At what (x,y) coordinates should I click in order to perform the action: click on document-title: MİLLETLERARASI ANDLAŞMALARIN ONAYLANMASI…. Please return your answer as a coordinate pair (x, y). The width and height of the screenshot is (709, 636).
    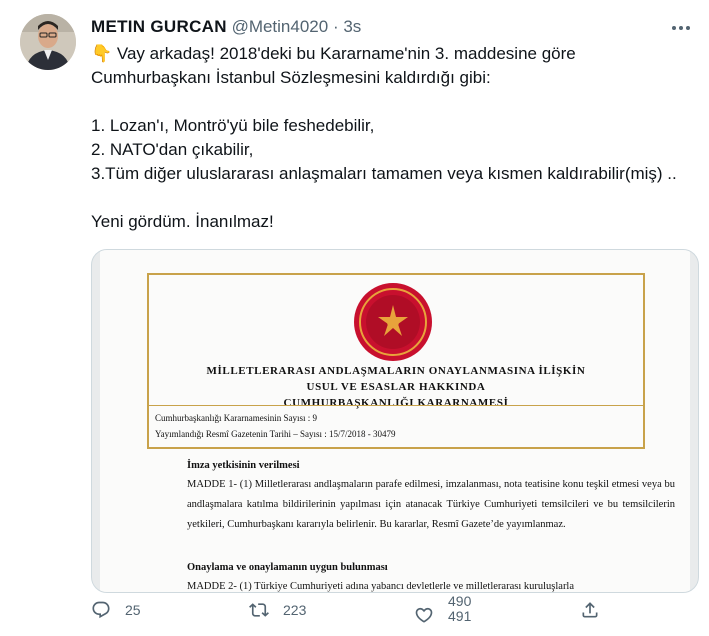
    Looking at the image, I should click on (396, 387).